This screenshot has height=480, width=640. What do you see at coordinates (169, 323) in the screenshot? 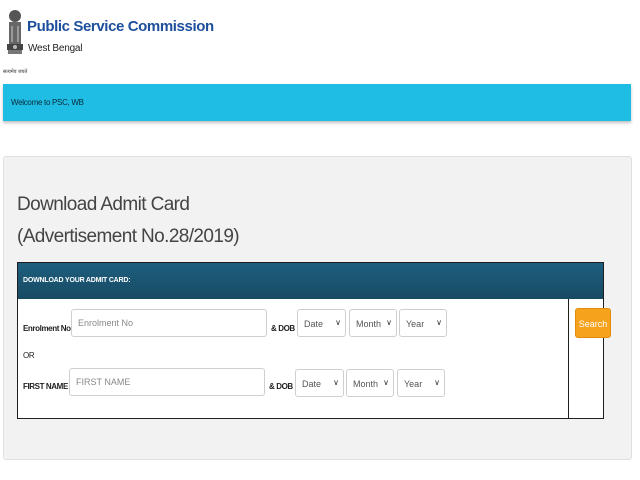
I see `enrolment-input` at bounding box center [169, 323].